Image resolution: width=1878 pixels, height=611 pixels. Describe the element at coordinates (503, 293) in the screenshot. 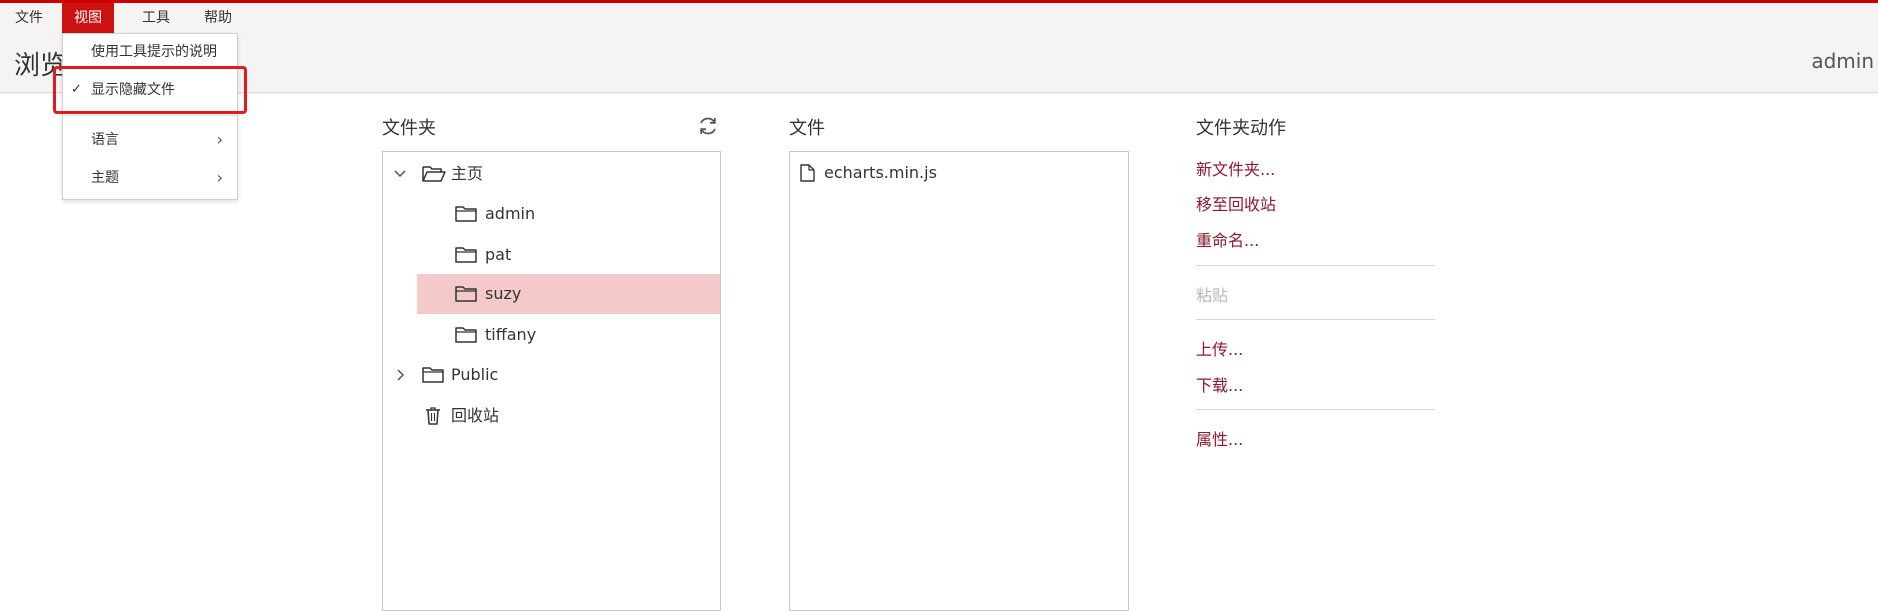

I see `tree-item-label: suzy` at that location.